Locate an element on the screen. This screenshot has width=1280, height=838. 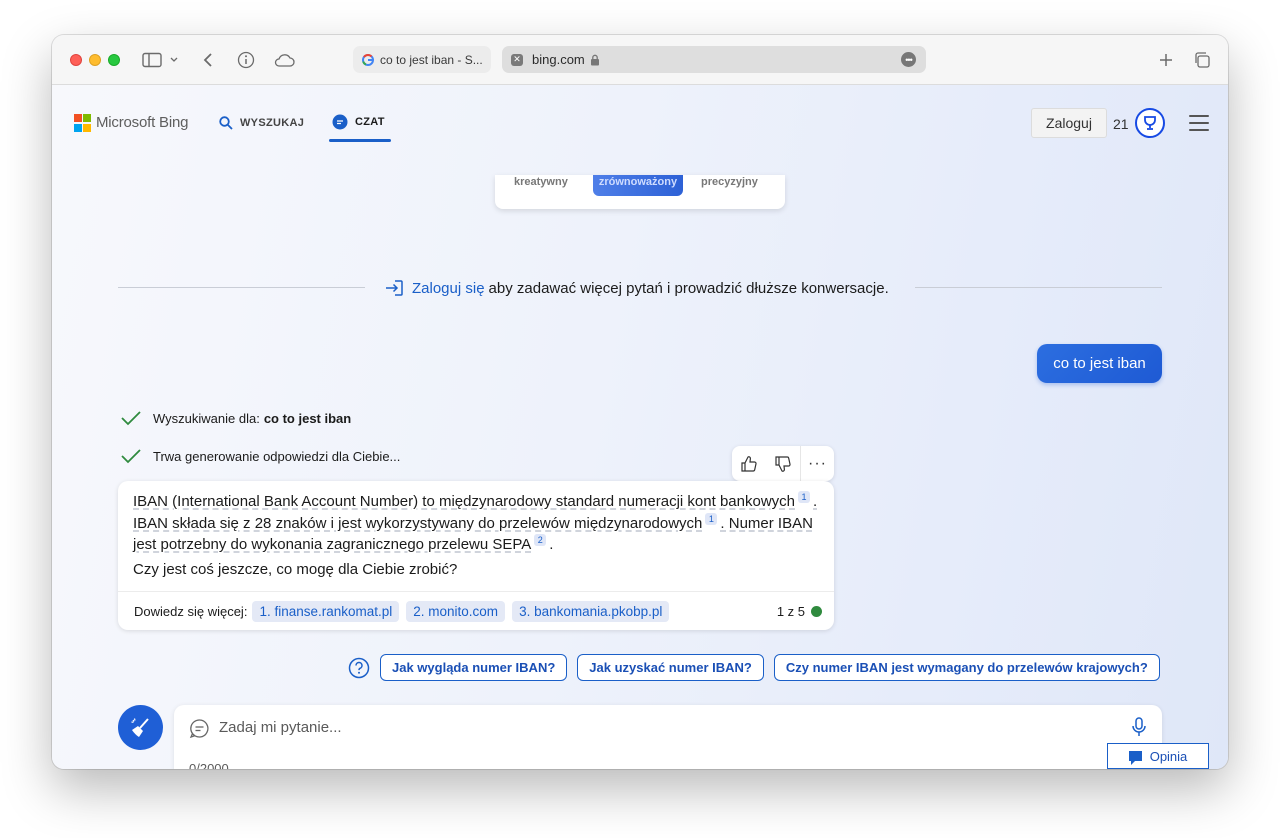
source-link: 1. finanse.rankomat.pl is located at coordinates (326, 611).